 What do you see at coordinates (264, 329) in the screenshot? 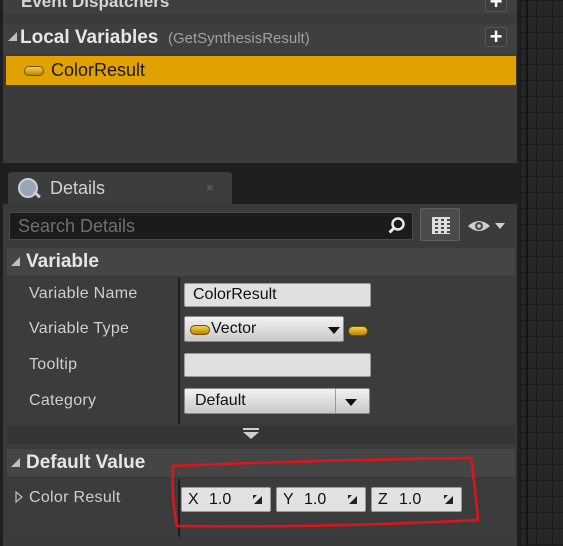
I see `variable-type-dropdown: Vector` at bounding box center [264, 329].